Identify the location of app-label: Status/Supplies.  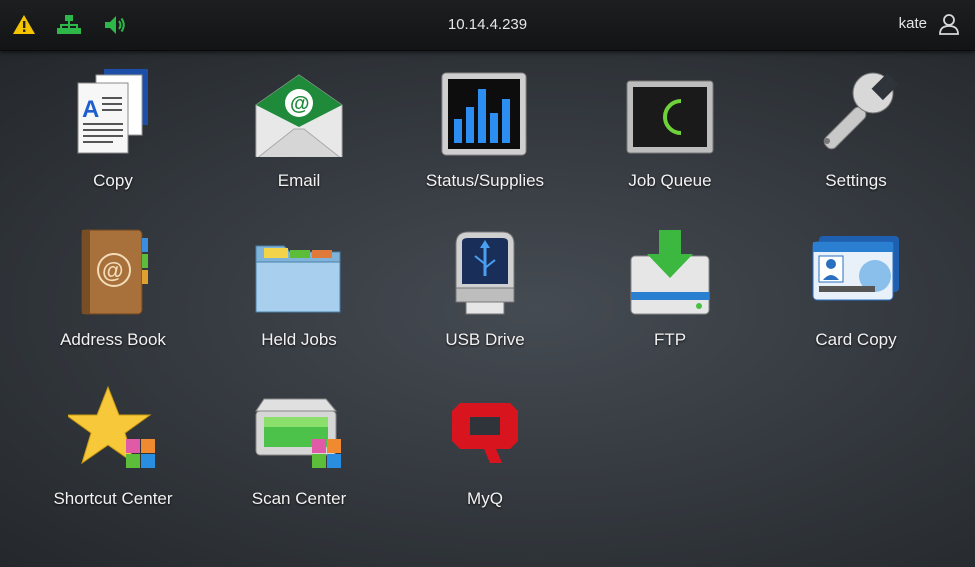
(485, 180).